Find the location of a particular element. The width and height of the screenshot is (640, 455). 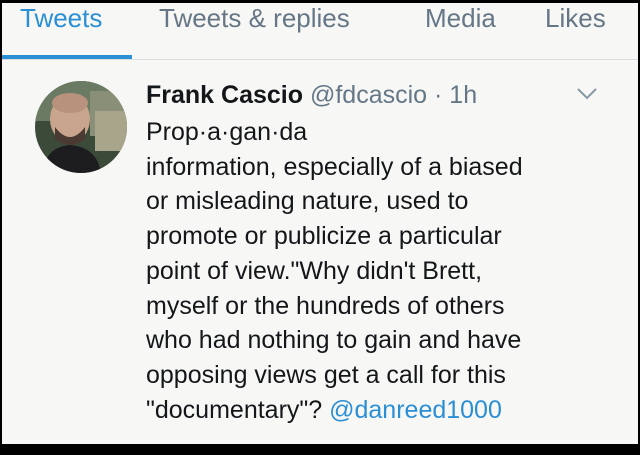

mention-link: @danreed1000 is located at coordinates (415, 410).